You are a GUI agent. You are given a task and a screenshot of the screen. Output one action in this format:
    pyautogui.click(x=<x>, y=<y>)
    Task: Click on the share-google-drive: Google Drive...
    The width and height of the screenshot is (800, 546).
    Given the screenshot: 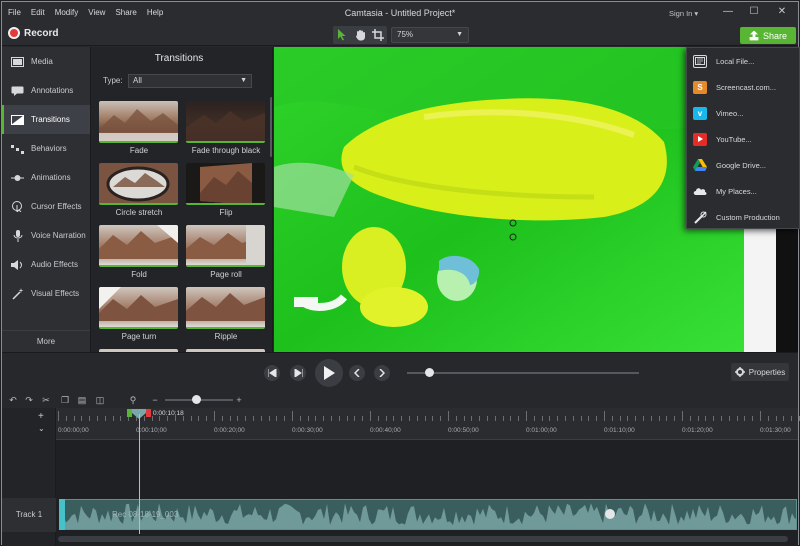 What is the action you would take?
    pyautogui.click(x=743, y=165)
    